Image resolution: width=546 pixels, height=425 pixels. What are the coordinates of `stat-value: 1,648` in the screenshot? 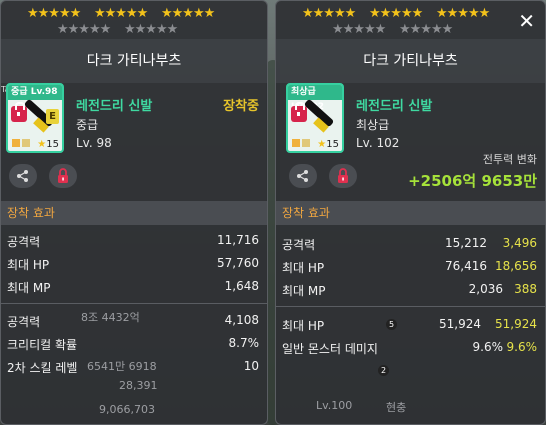 It's located at (241, 286).